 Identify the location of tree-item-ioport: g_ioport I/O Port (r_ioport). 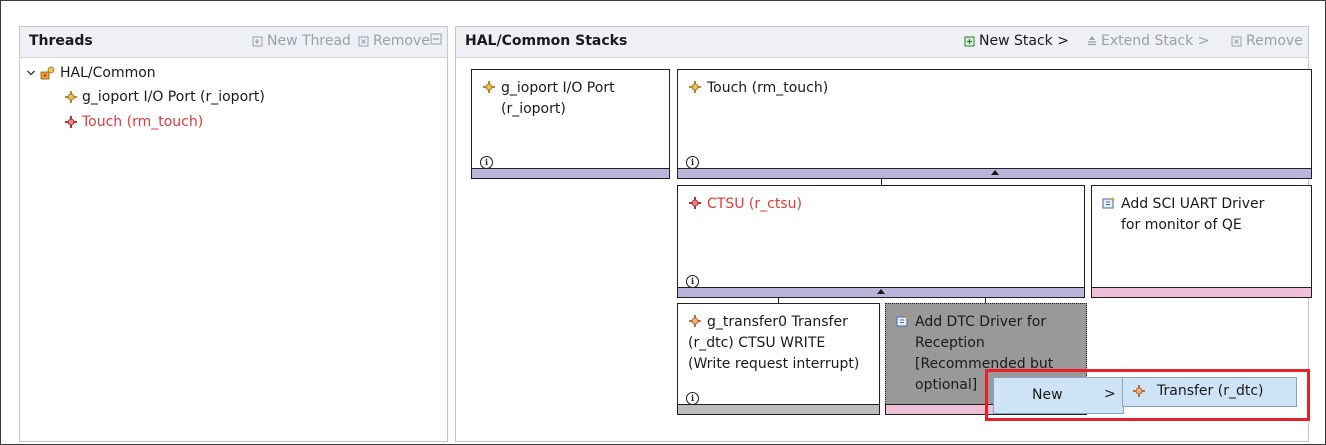
(164, 97).